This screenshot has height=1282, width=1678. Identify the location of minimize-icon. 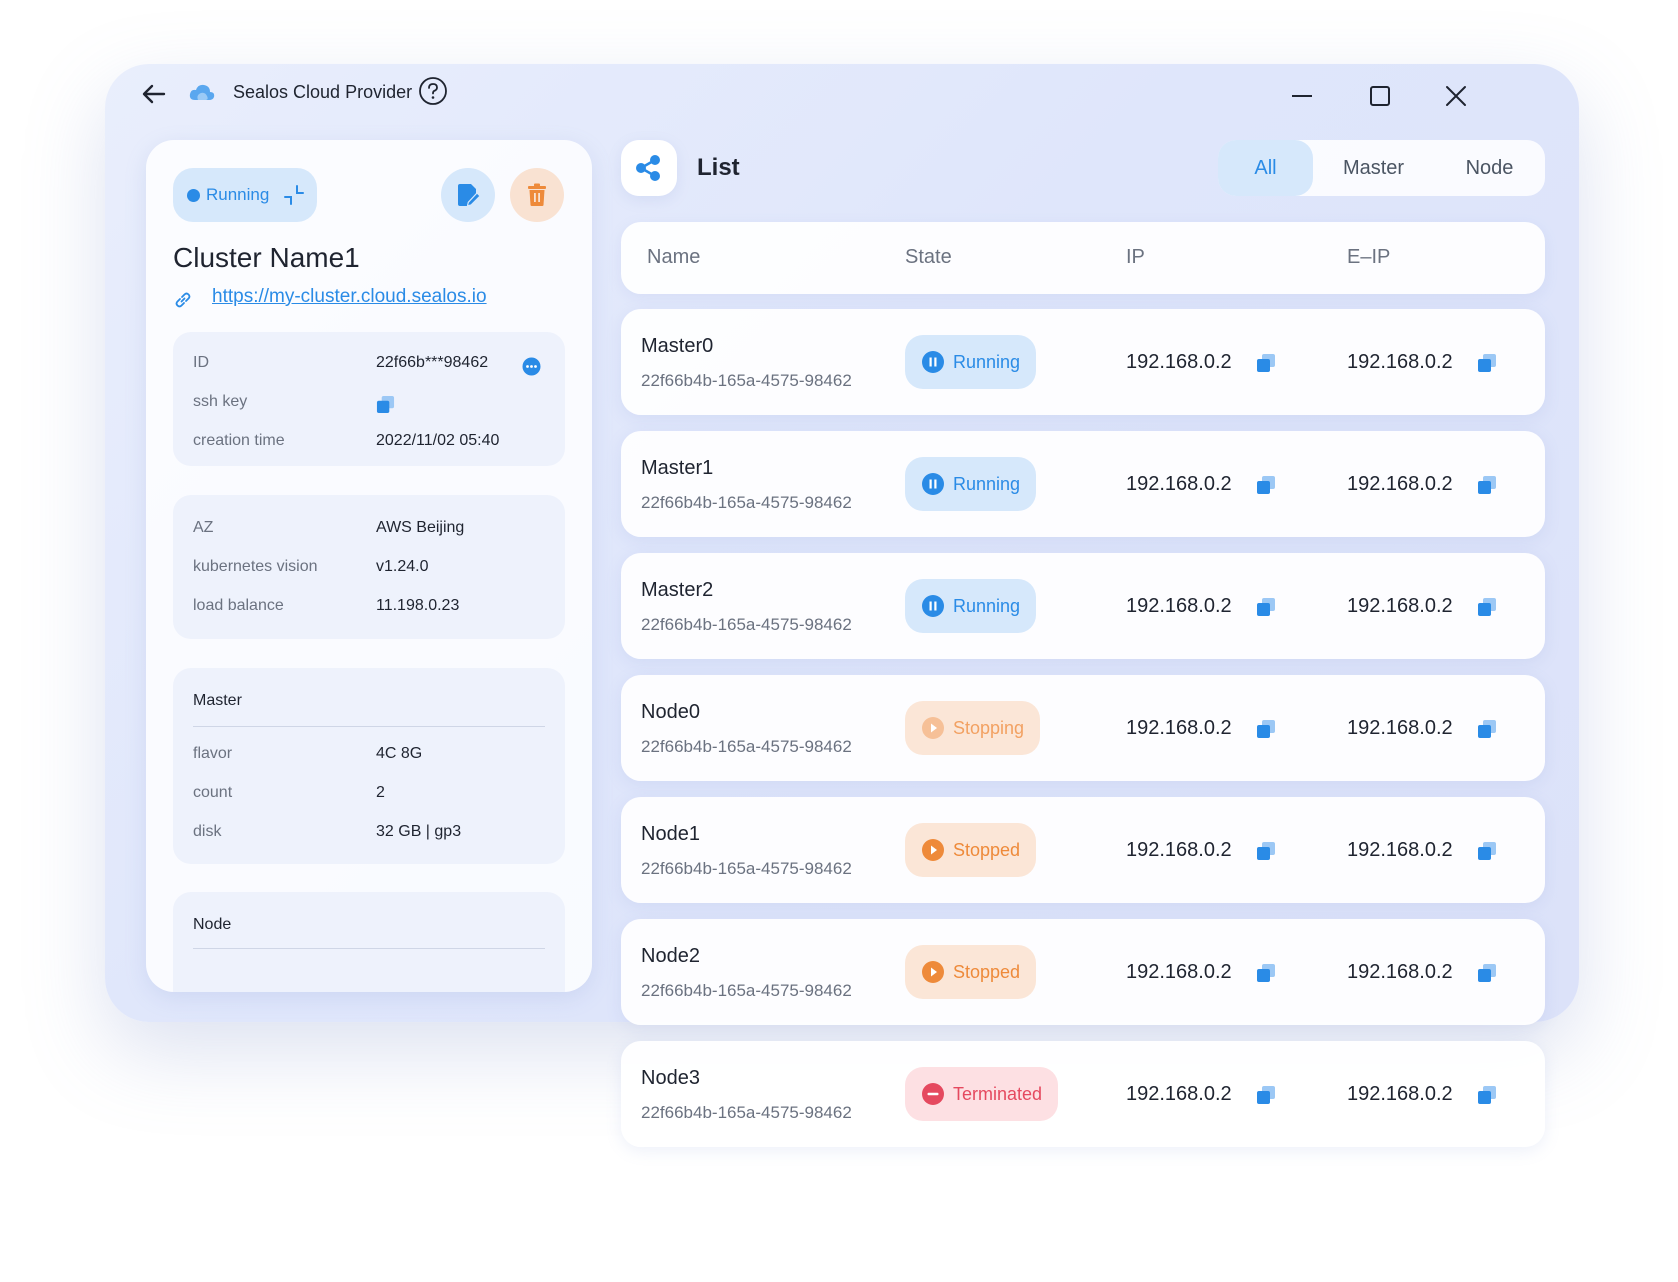
(1302, 96).